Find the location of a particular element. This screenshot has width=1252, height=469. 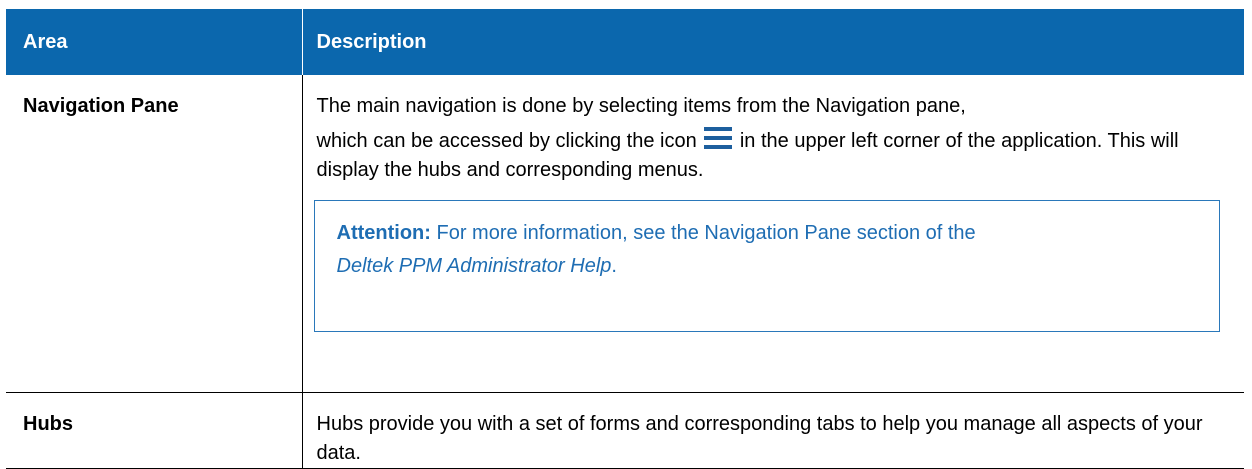

header-description: Description is located at coordinates (772, 42).